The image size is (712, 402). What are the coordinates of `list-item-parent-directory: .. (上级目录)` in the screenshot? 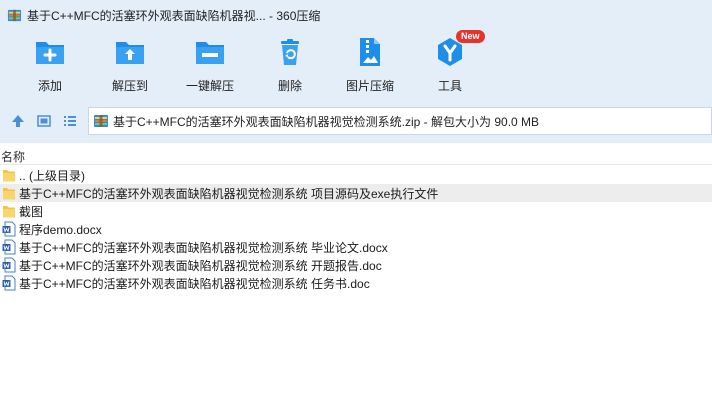 It's located at (356, 175).